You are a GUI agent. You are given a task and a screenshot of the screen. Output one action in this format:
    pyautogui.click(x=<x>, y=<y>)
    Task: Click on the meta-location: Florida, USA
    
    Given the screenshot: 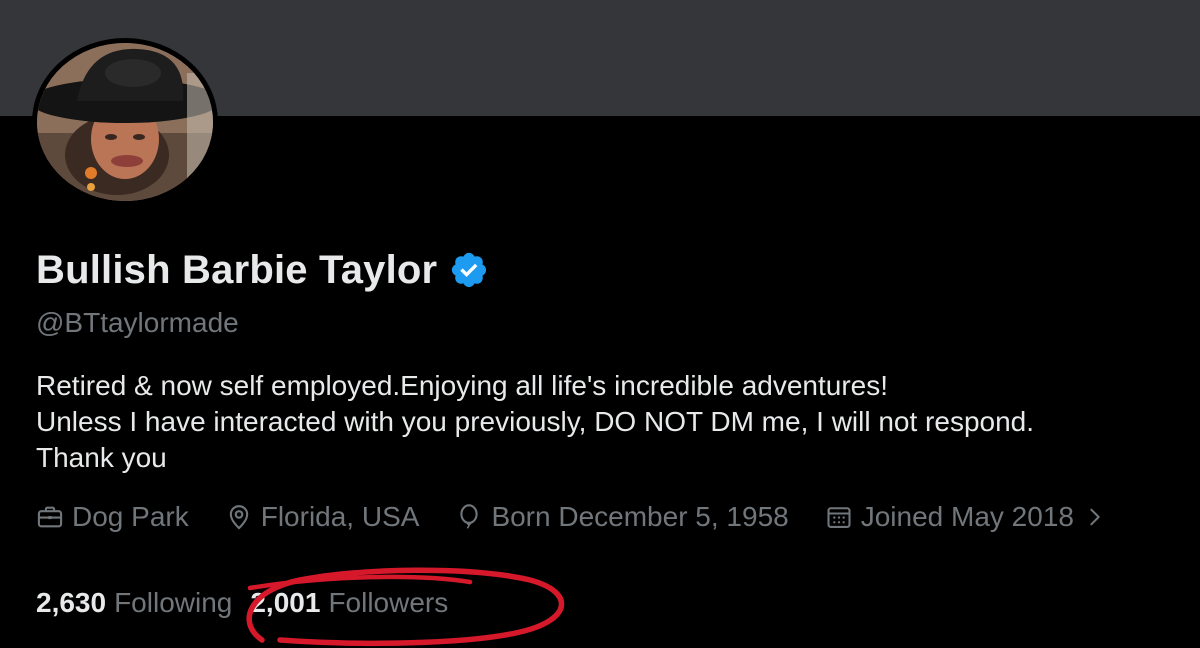 What is the action you would take?
    pyautogui.click(x=322, y=517)
    